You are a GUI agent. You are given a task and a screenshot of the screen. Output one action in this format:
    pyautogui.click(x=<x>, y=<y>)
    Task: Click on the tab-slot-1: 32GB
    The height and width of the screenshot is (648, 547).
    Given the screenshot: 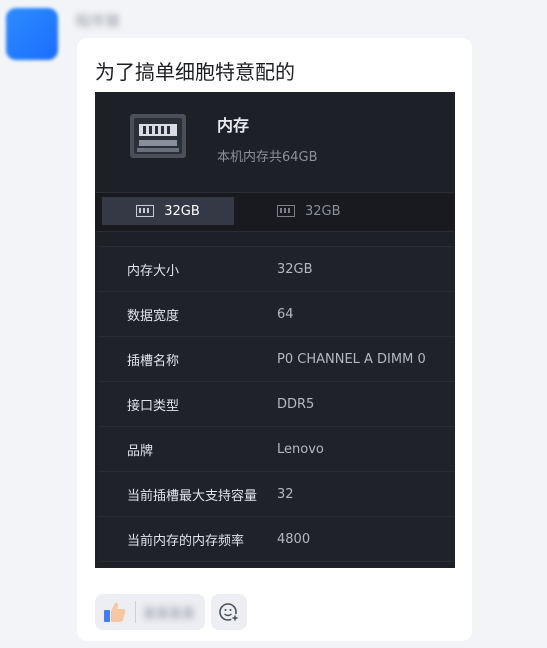 What is the action you would take?
    pyautogui.click(x=168, y=211)
    